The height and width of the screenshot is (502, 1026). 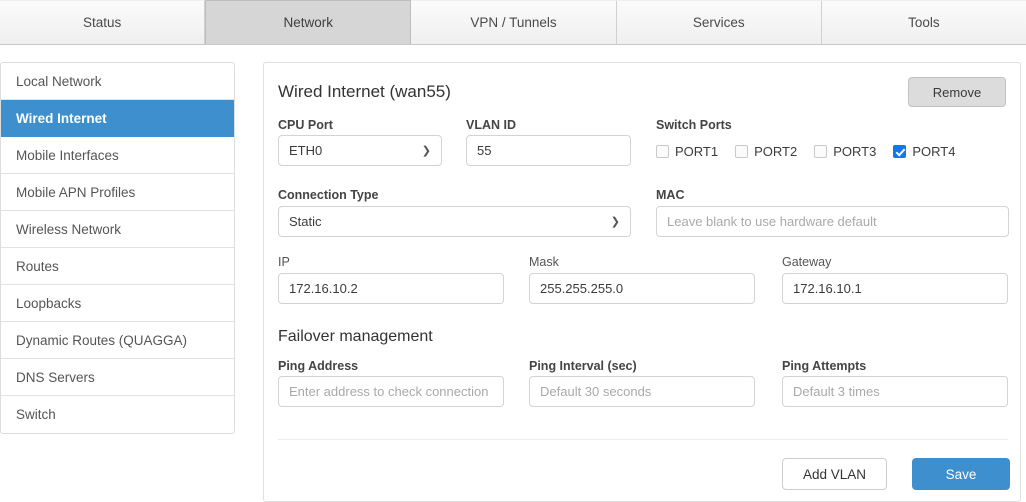 I want to click on sidebar-item-dns-servers: DNS Servers, so click(x=117, y=377).